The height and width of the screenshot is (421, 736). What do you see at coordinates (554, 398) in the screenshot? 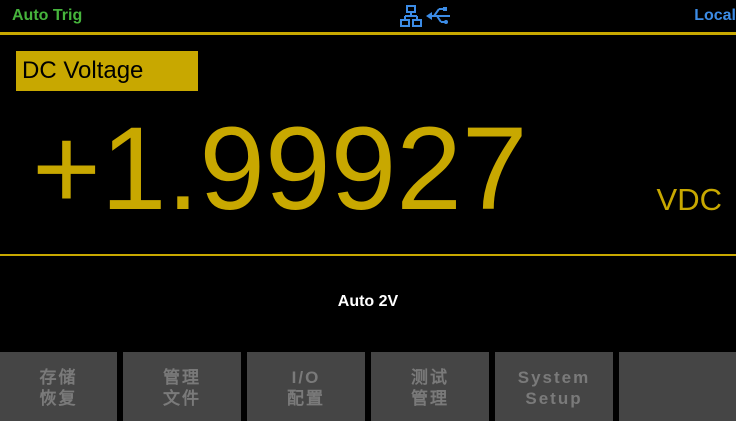
I see `softkey-label-line2: Setup` at bounding box center [554, 398].